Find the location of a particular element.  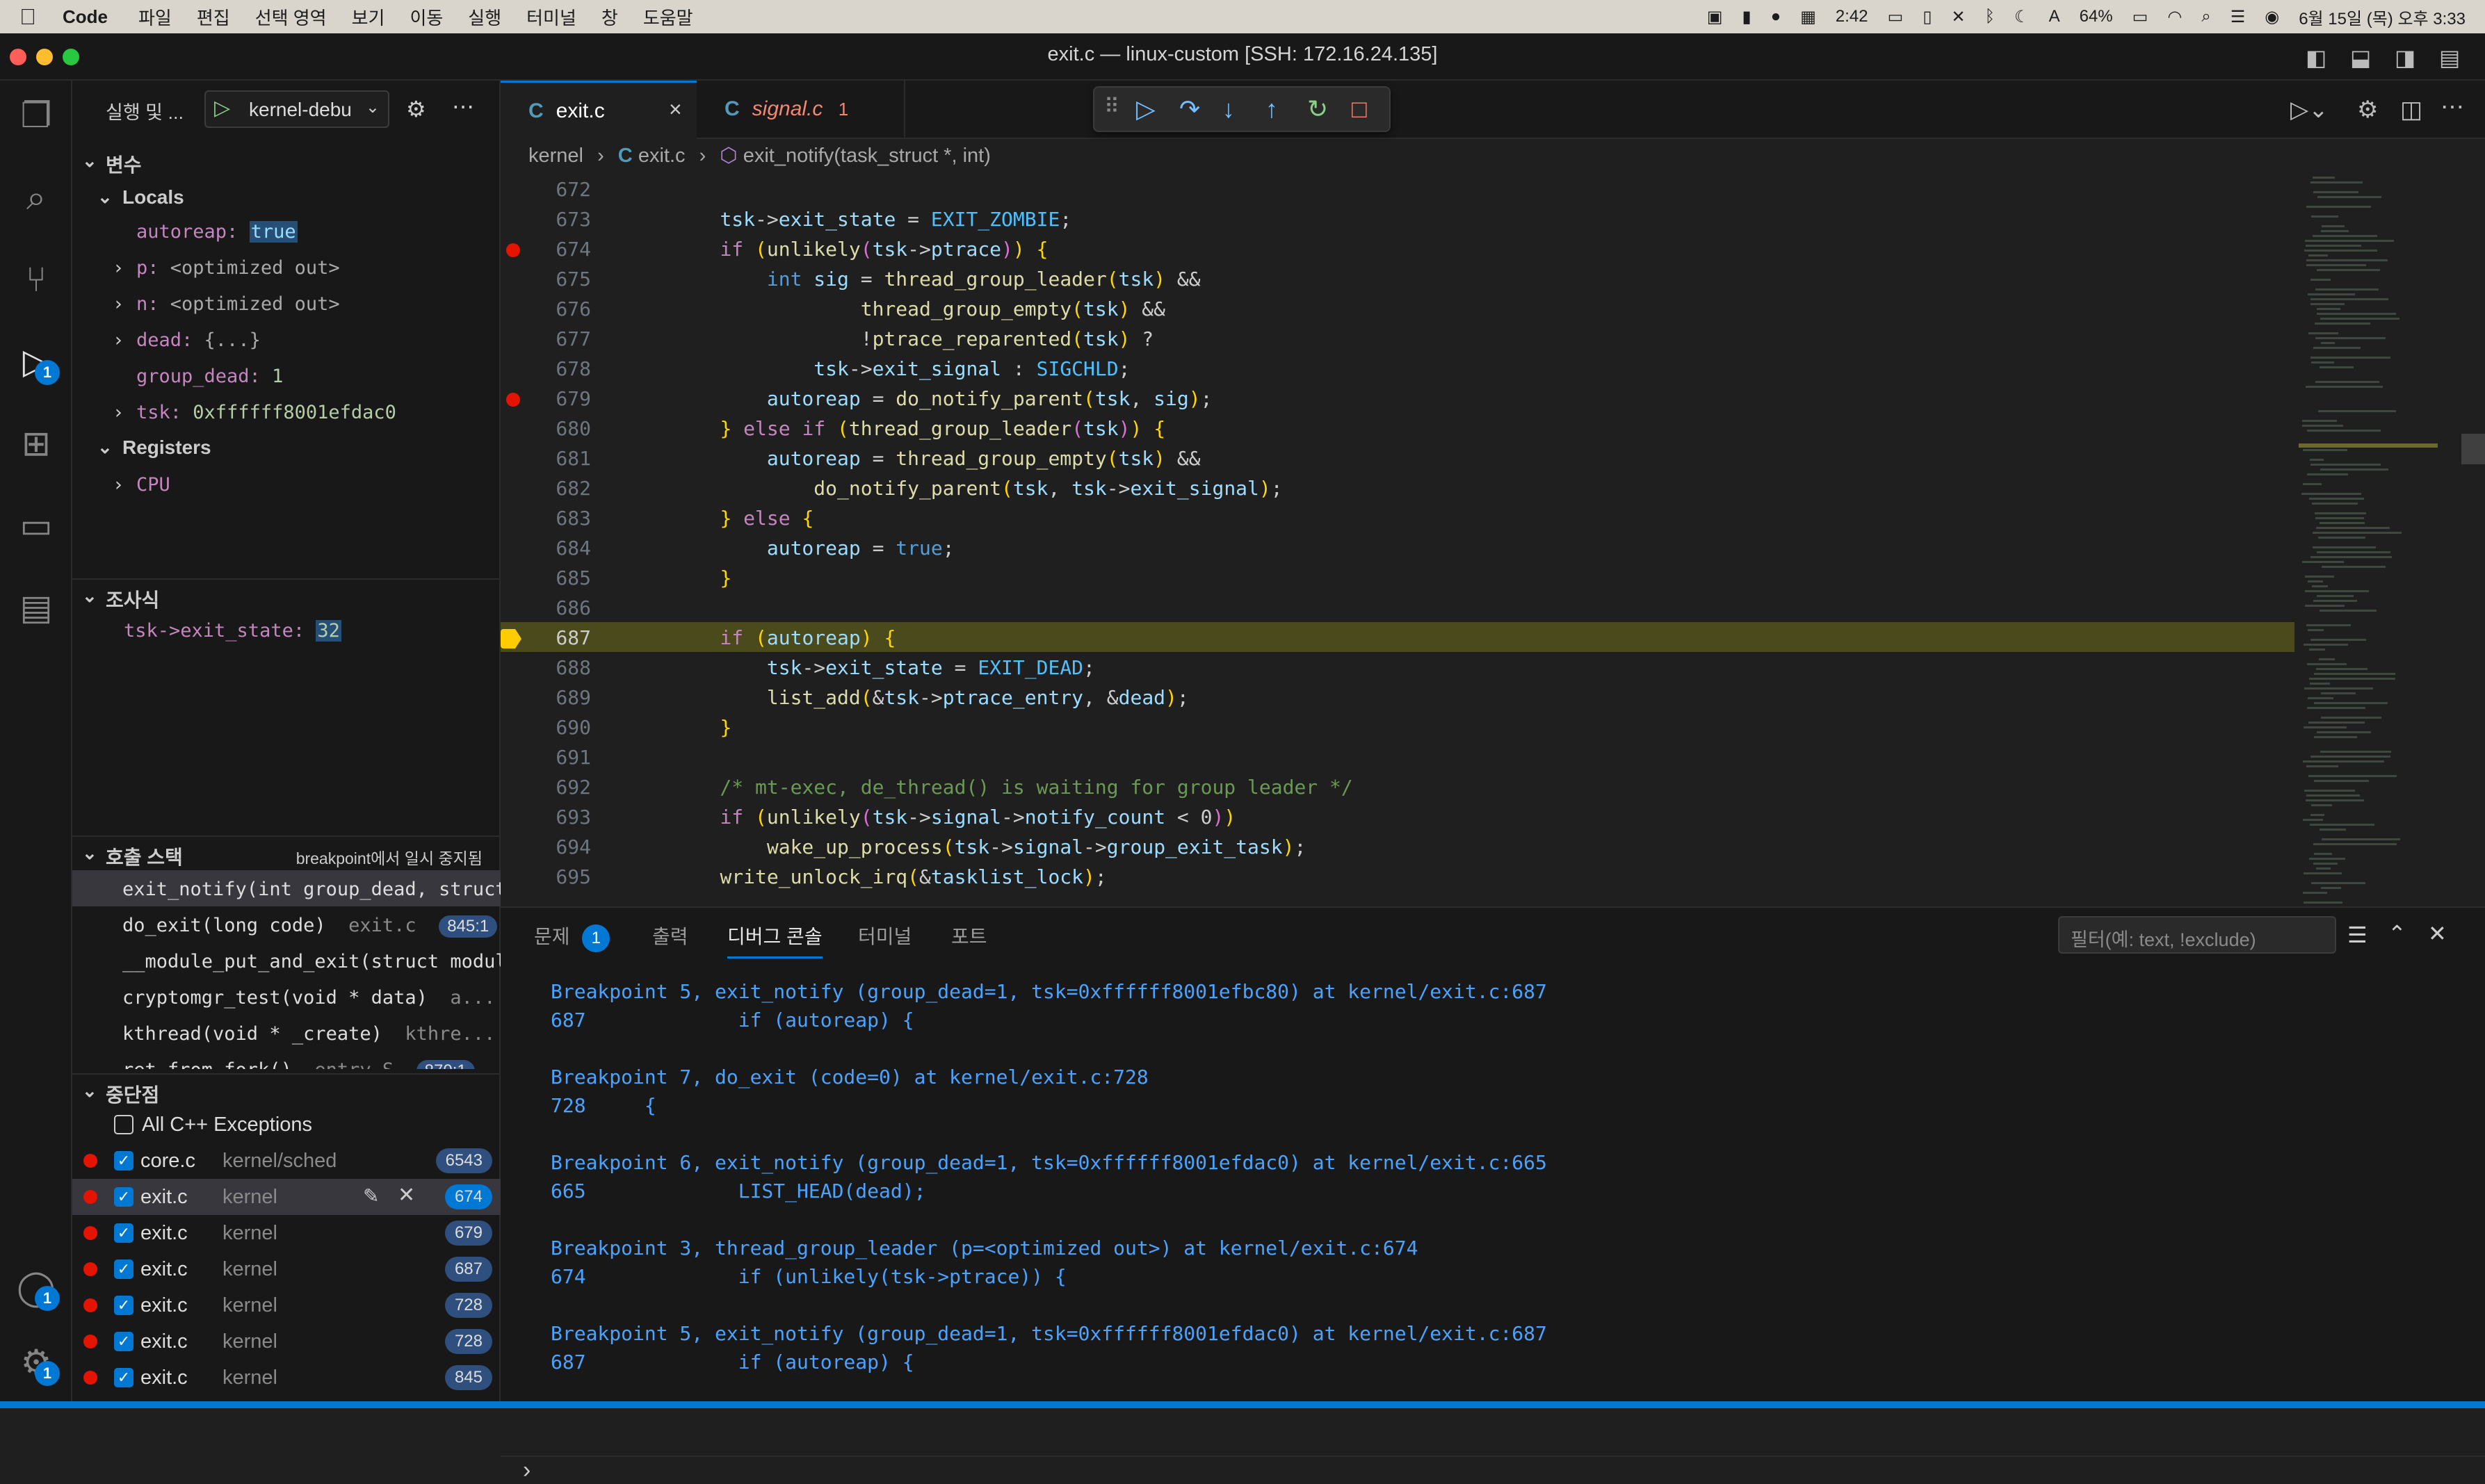

testing-icon: ▤ is located at coordinates (36, 607).